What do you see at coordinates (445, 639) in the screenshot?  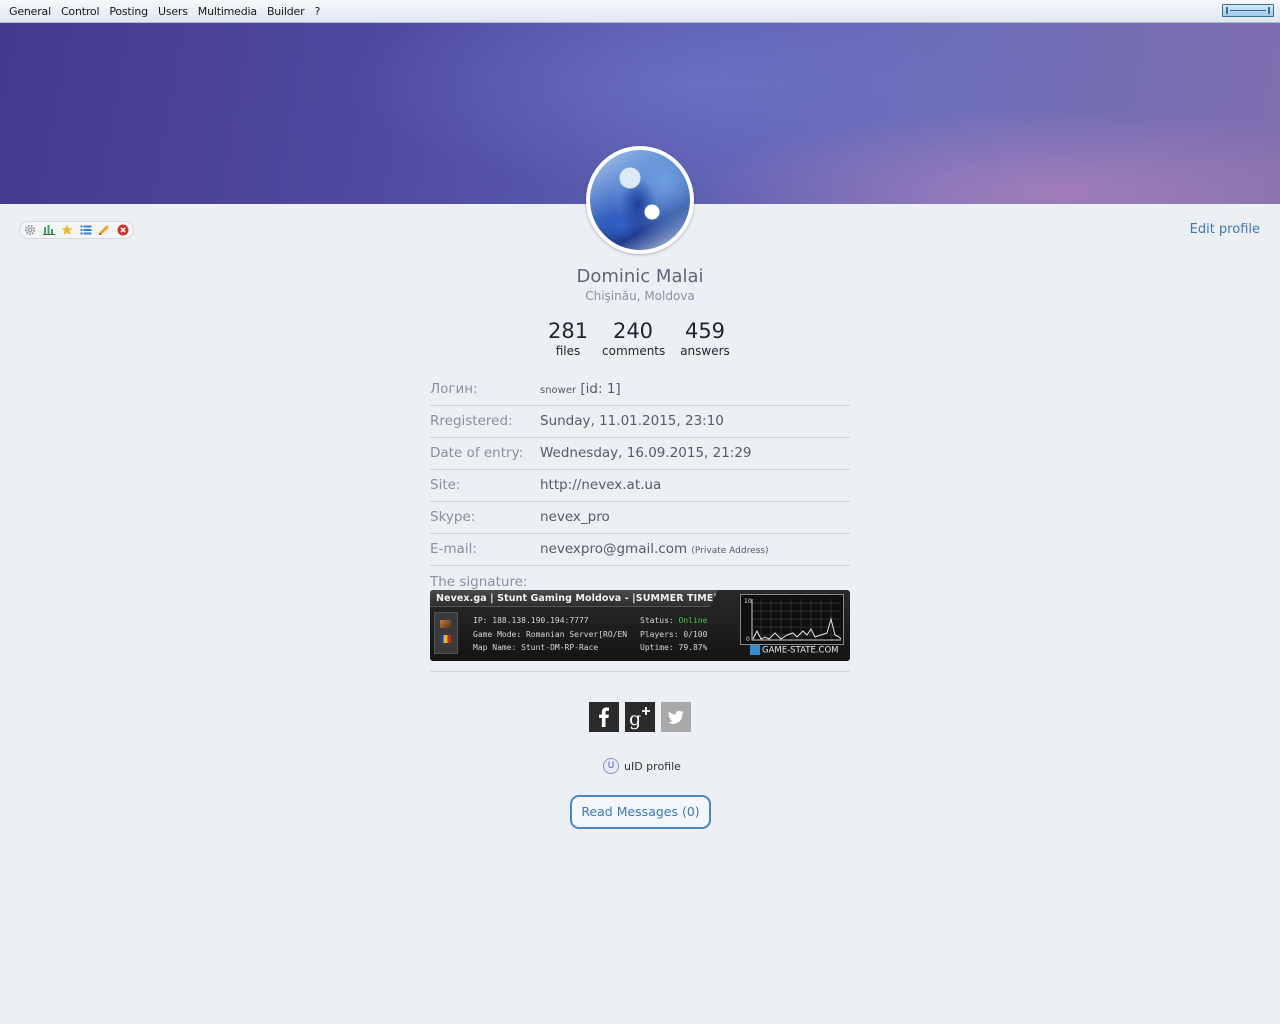 I see `moldova-flag-icon` at bounding box center [445, 639].